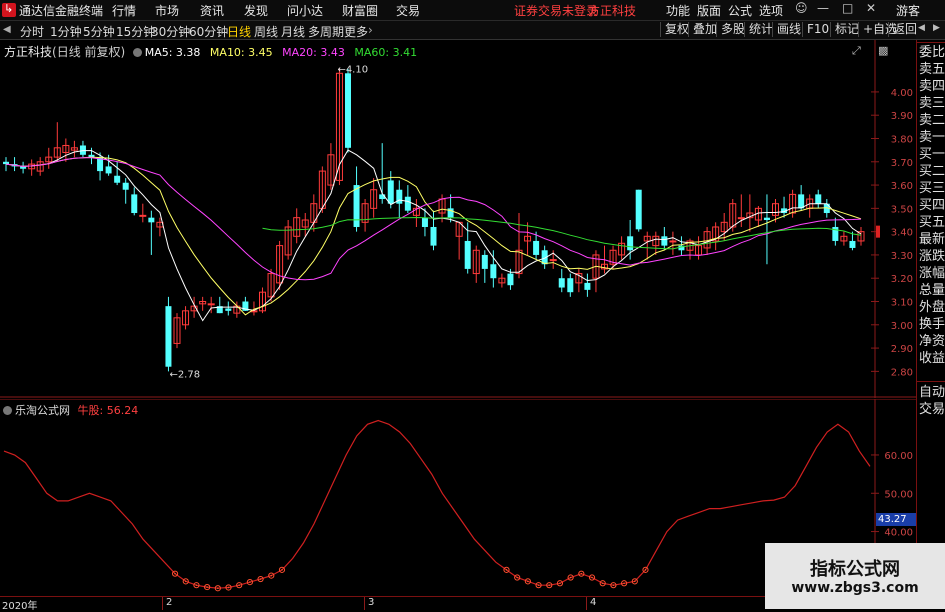 The height and width of the screenshot is (612, 945). What do you see at coordinates (124, 10) in the screenshot?
I see `menu-item-quotes: 行情` at bounding box center [124, 10].